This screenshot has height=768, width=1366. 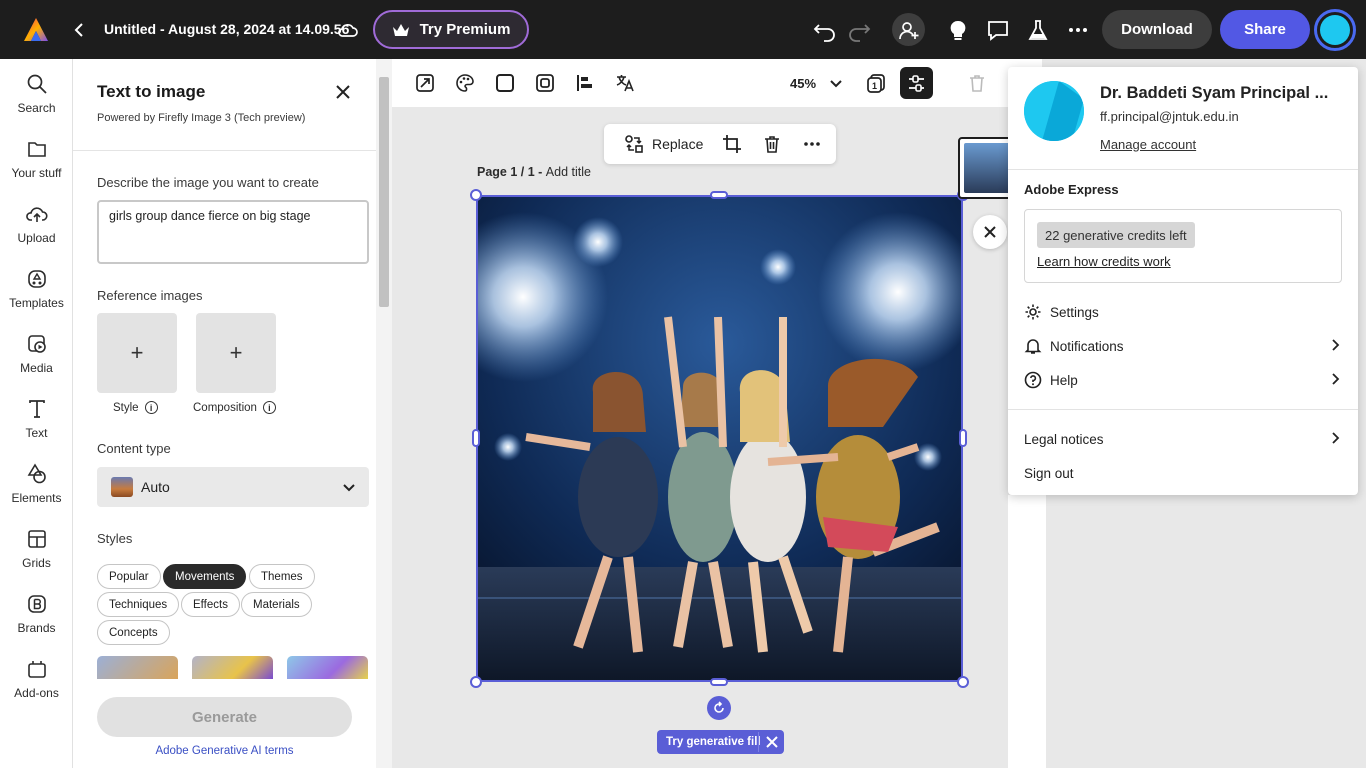 What do you see at coordinates (348, 30) in the screenshot?
I see `cloud-sync-icon` at bounding box center [348, 30].